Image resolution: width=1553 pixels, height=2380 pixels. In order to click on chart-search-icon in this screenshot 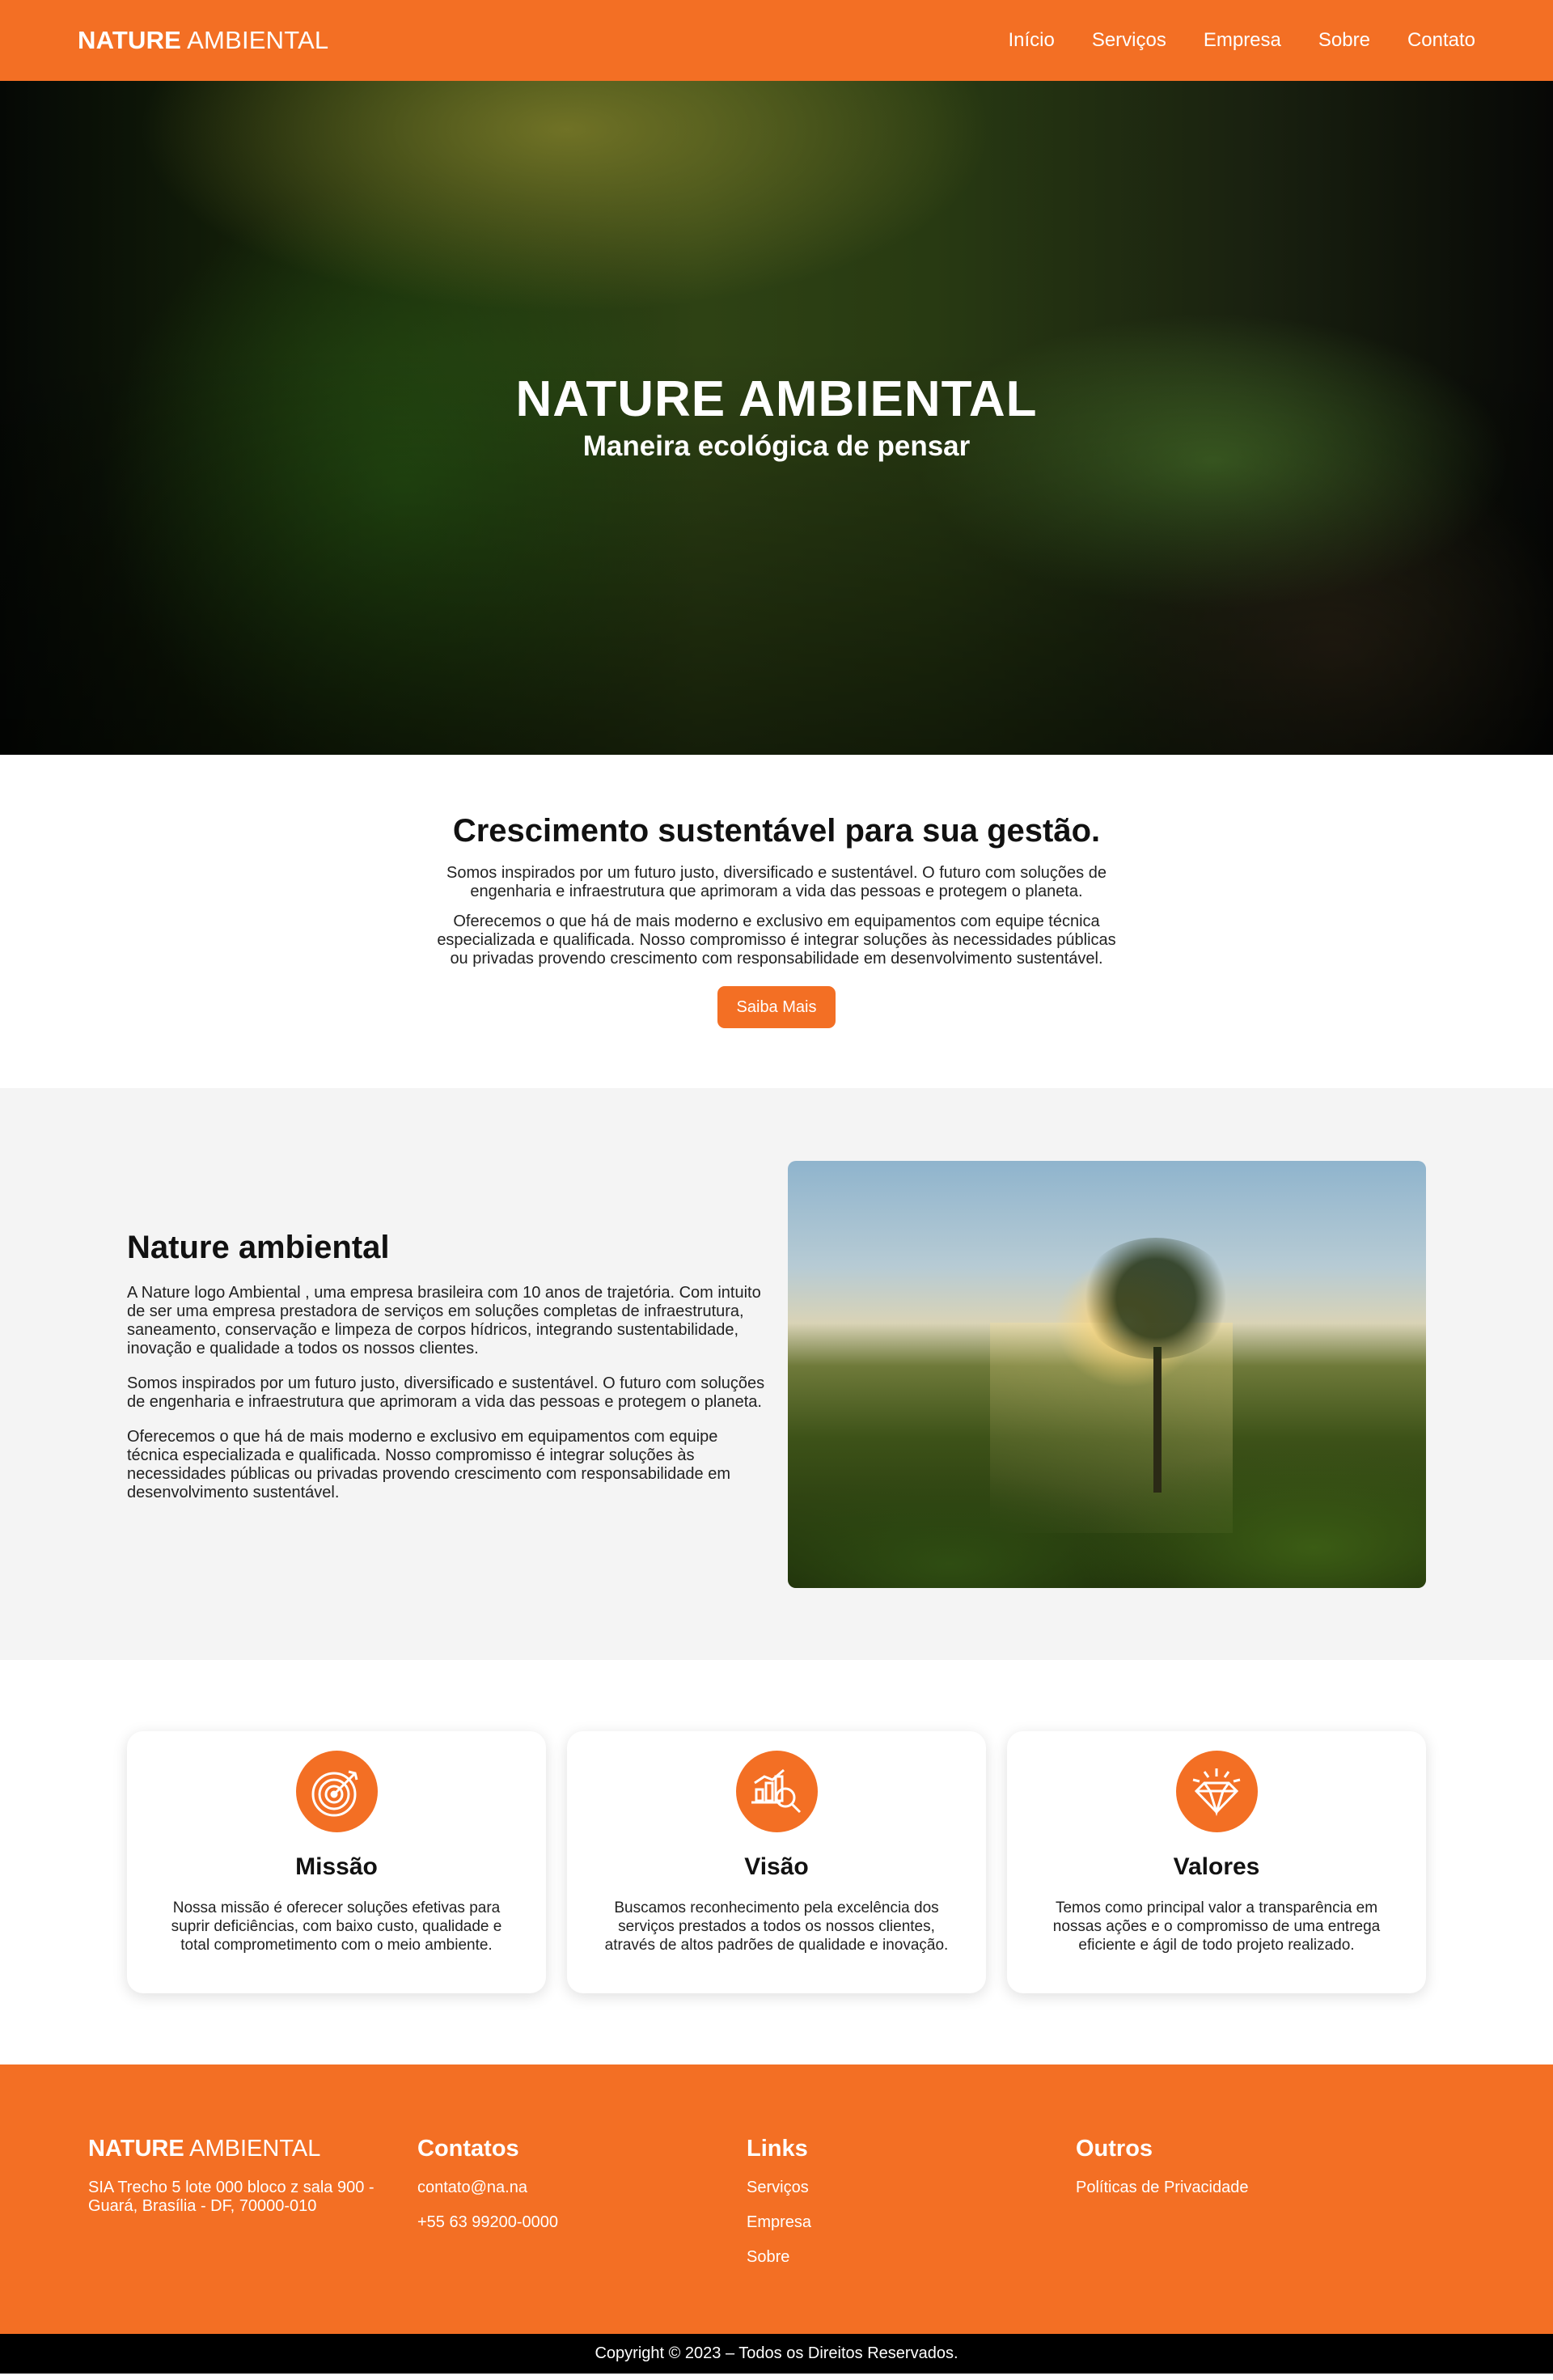, I will do `click(777, 1791)`.